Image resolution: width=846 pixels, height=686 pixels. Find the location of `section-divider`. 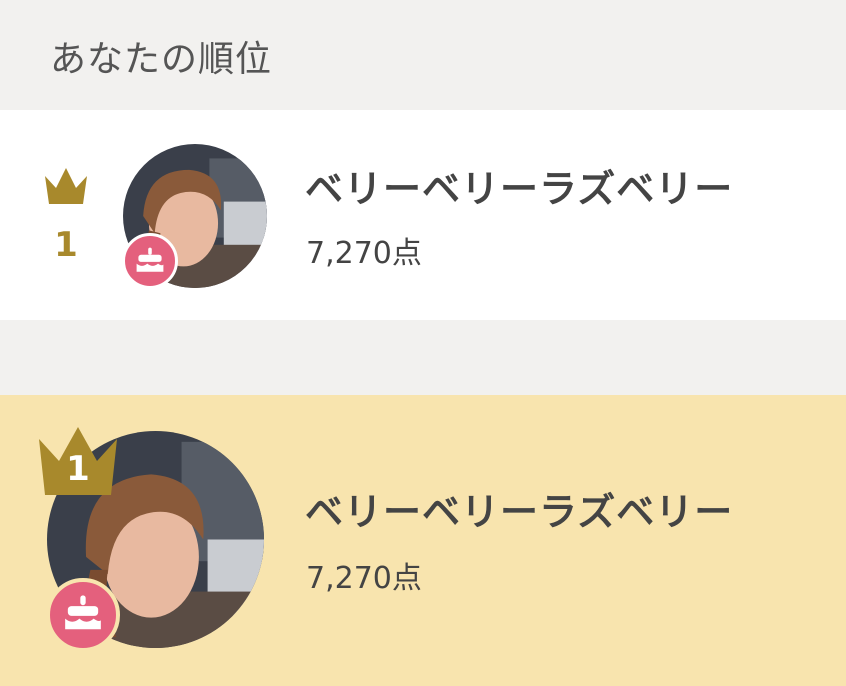

section-divider is located at coordinates (423, 357).